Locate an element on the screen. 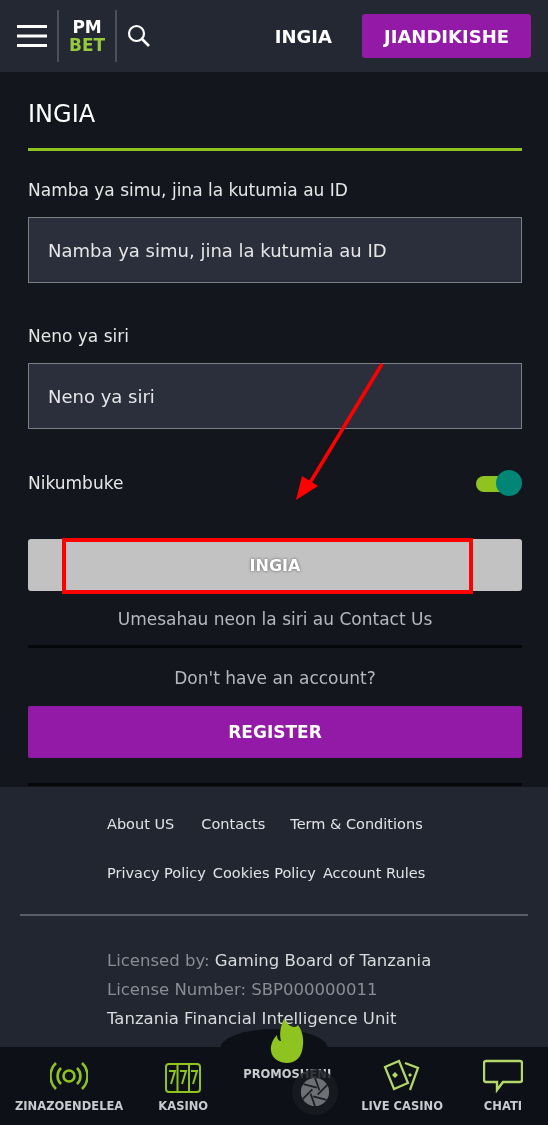  menu-icon is located at coordinates (32, 36).